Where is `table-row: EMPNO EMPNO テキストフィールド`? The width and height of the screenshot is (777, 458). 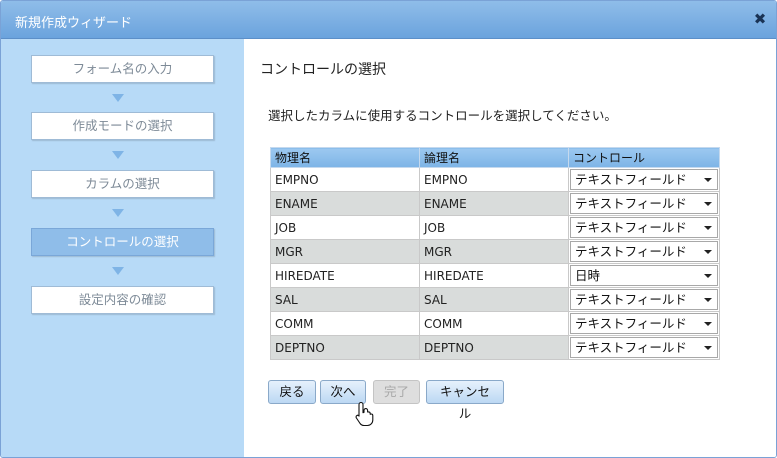
table-row: EMPNO EMPNO テキストフィールド is located at coordinates (495, 179).